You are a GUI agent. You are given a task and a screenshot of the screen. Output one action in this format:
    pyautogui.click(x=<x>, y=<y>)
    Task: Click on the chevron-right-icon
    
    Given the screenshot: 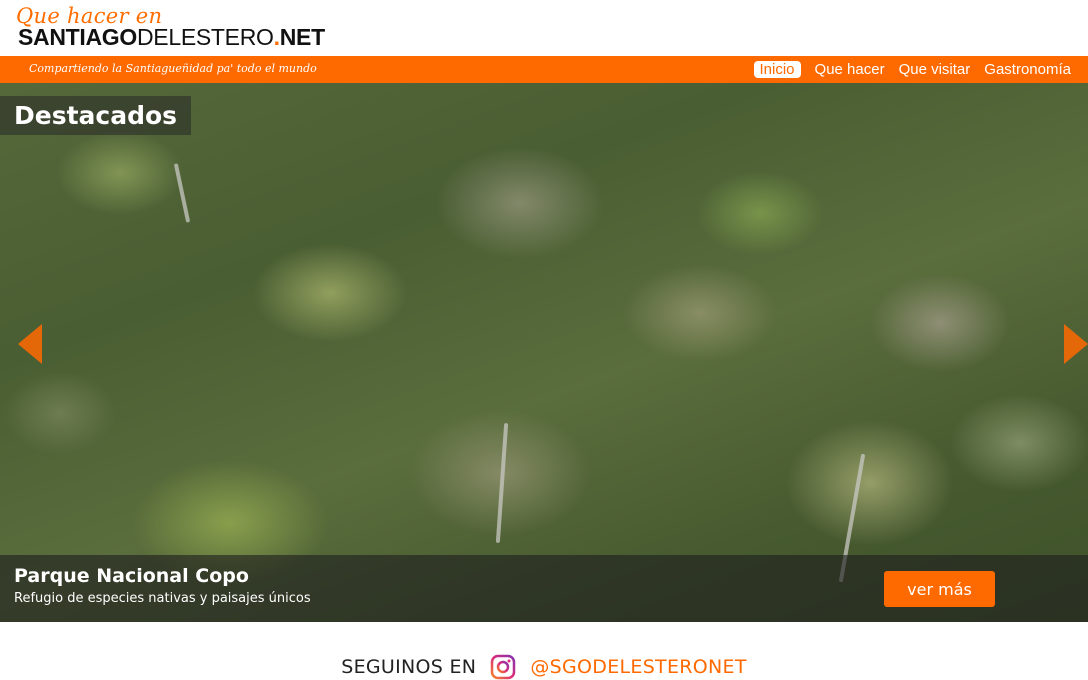 What is the action you would take?
    pyautogui.click(x=1076, y=344)
    